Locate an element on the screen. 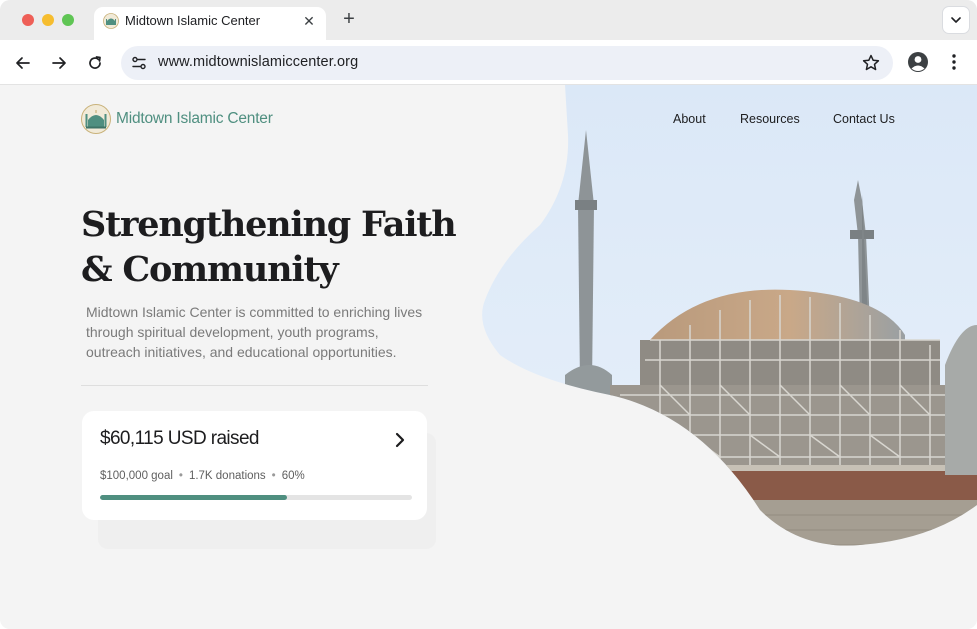 This screenshot has width=977, height=629. donation-count: 1.7K donations is located at coordinates (227, 476).